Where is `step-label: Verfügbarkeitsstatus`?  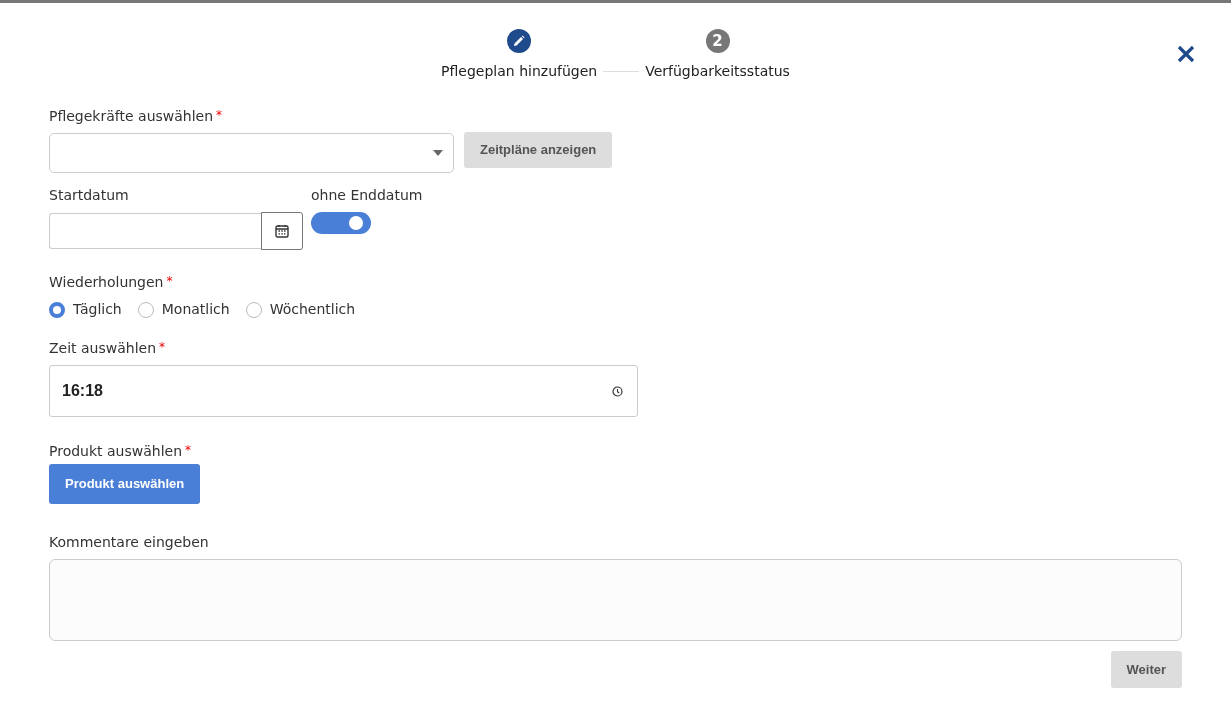
step-label: Verfügbarkeitsstatus is located at coordinates (717, 71).